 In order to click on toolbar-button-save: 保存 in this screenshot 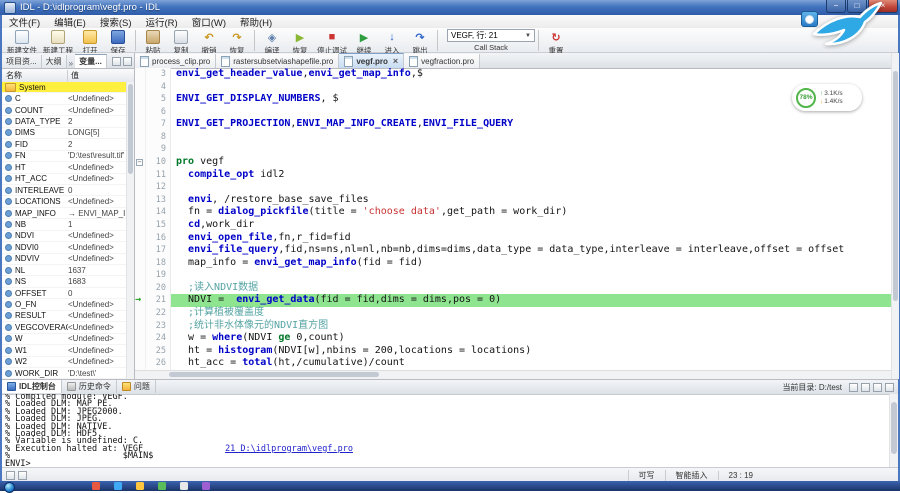, I will do `click(118, 42)`.